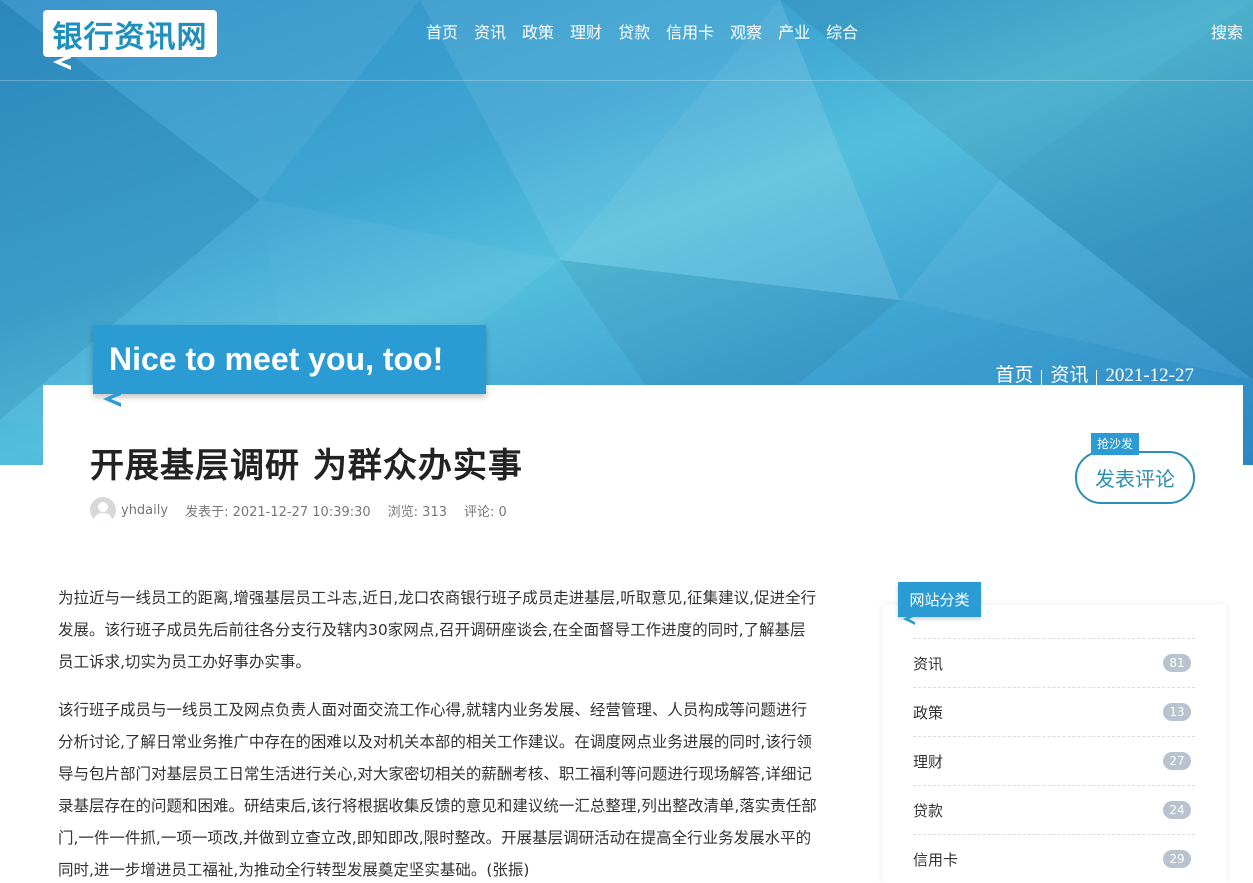 This screenshot has width=1253, height=883. I want to click on article-title: 开展基层调研 为群众办实事, so click(306, 466).